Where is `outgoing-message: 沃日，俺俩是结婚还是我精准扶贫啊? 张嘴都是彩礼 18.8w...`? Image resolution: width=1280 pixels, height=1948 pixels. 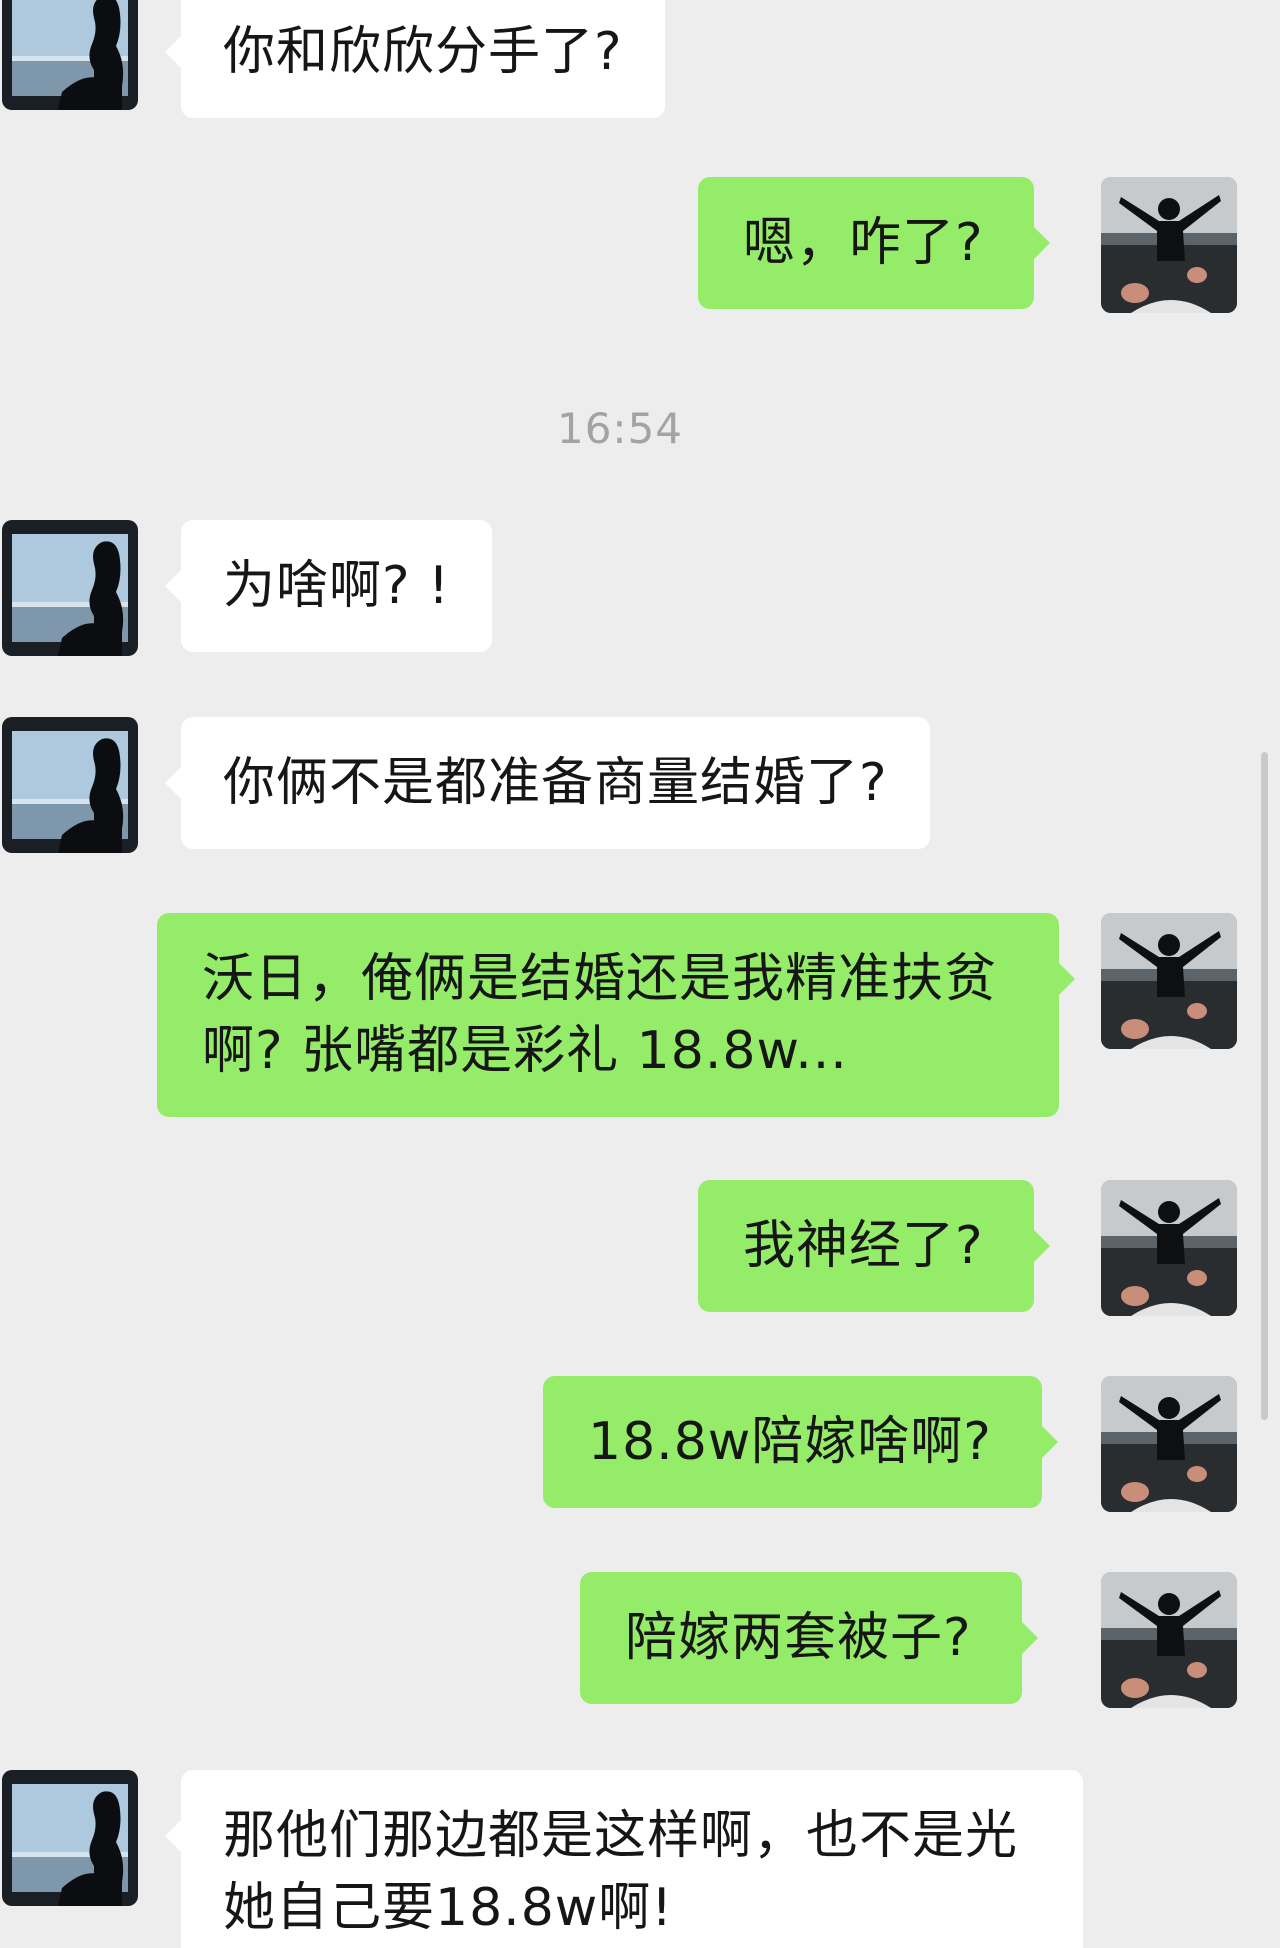 outgoing-message: 沃日，俺俩是结婚还是我精准扶贫啊? 张嘴都是彩礼 18.8w... is located at coordinates (616, 1015).